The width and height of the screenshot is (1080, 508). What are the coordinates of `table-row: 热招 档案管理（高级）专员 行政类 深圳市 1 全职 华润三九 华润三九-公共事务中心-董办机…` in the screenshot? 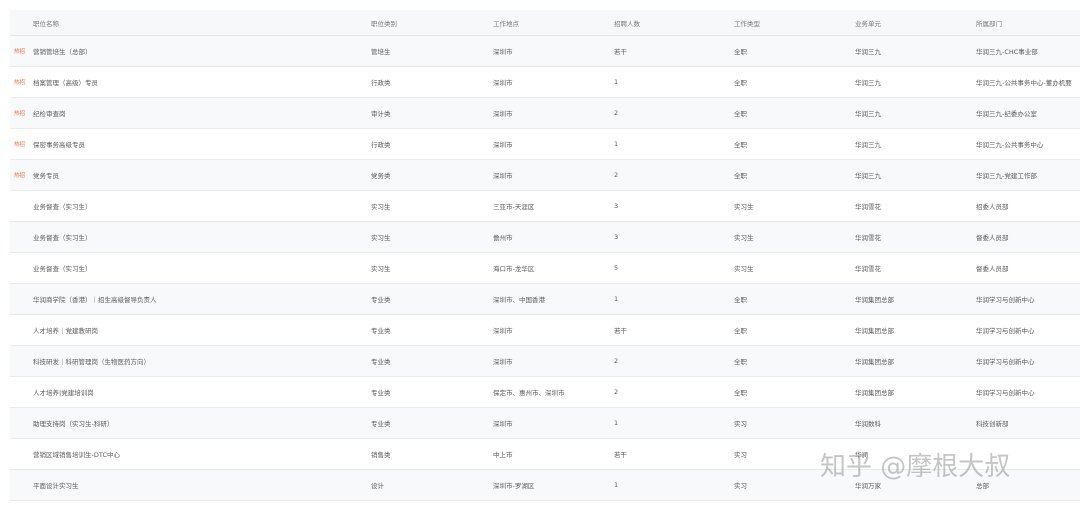 It's located at (545, 82).